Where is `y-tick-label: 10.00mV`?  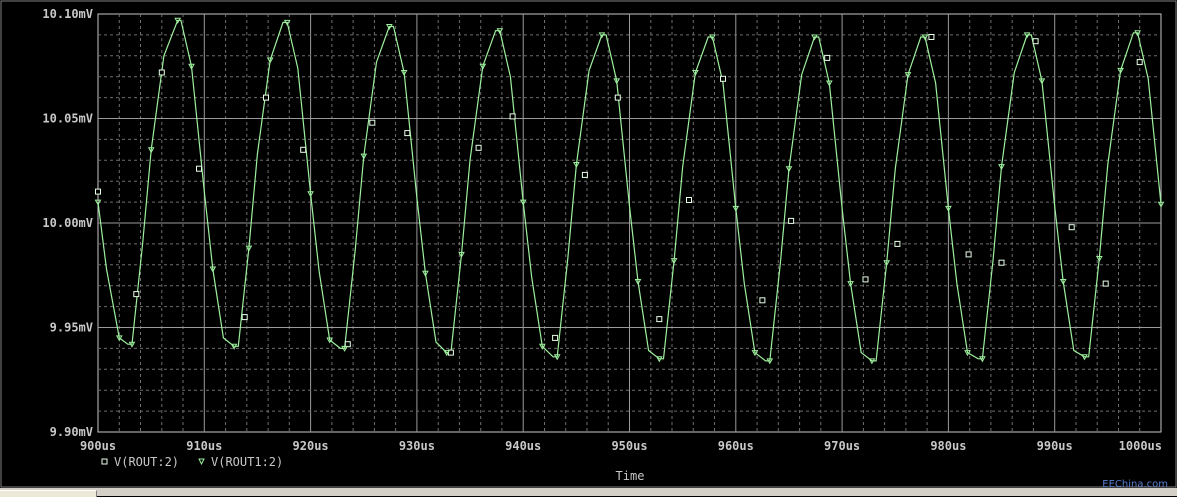 y-tick-label: 10.00mV is located at coordinates (67, 223).